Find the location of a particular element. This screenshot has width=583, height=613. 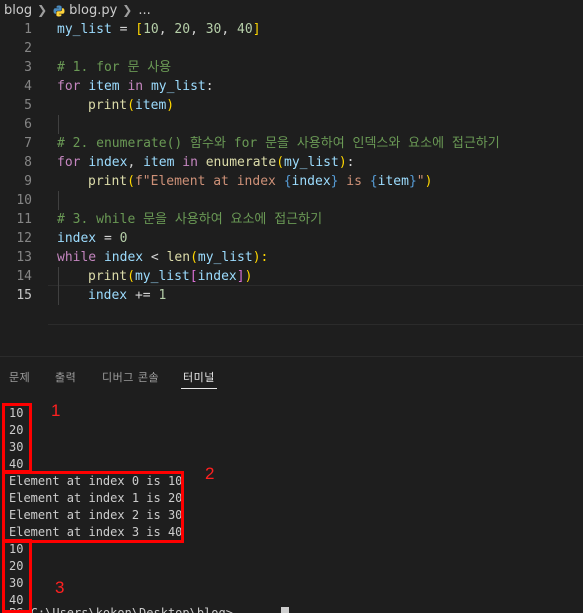

panel-tab-bar: 문제 출력 디버그 콘솔 터미널 is located at coordinates (291, 374).